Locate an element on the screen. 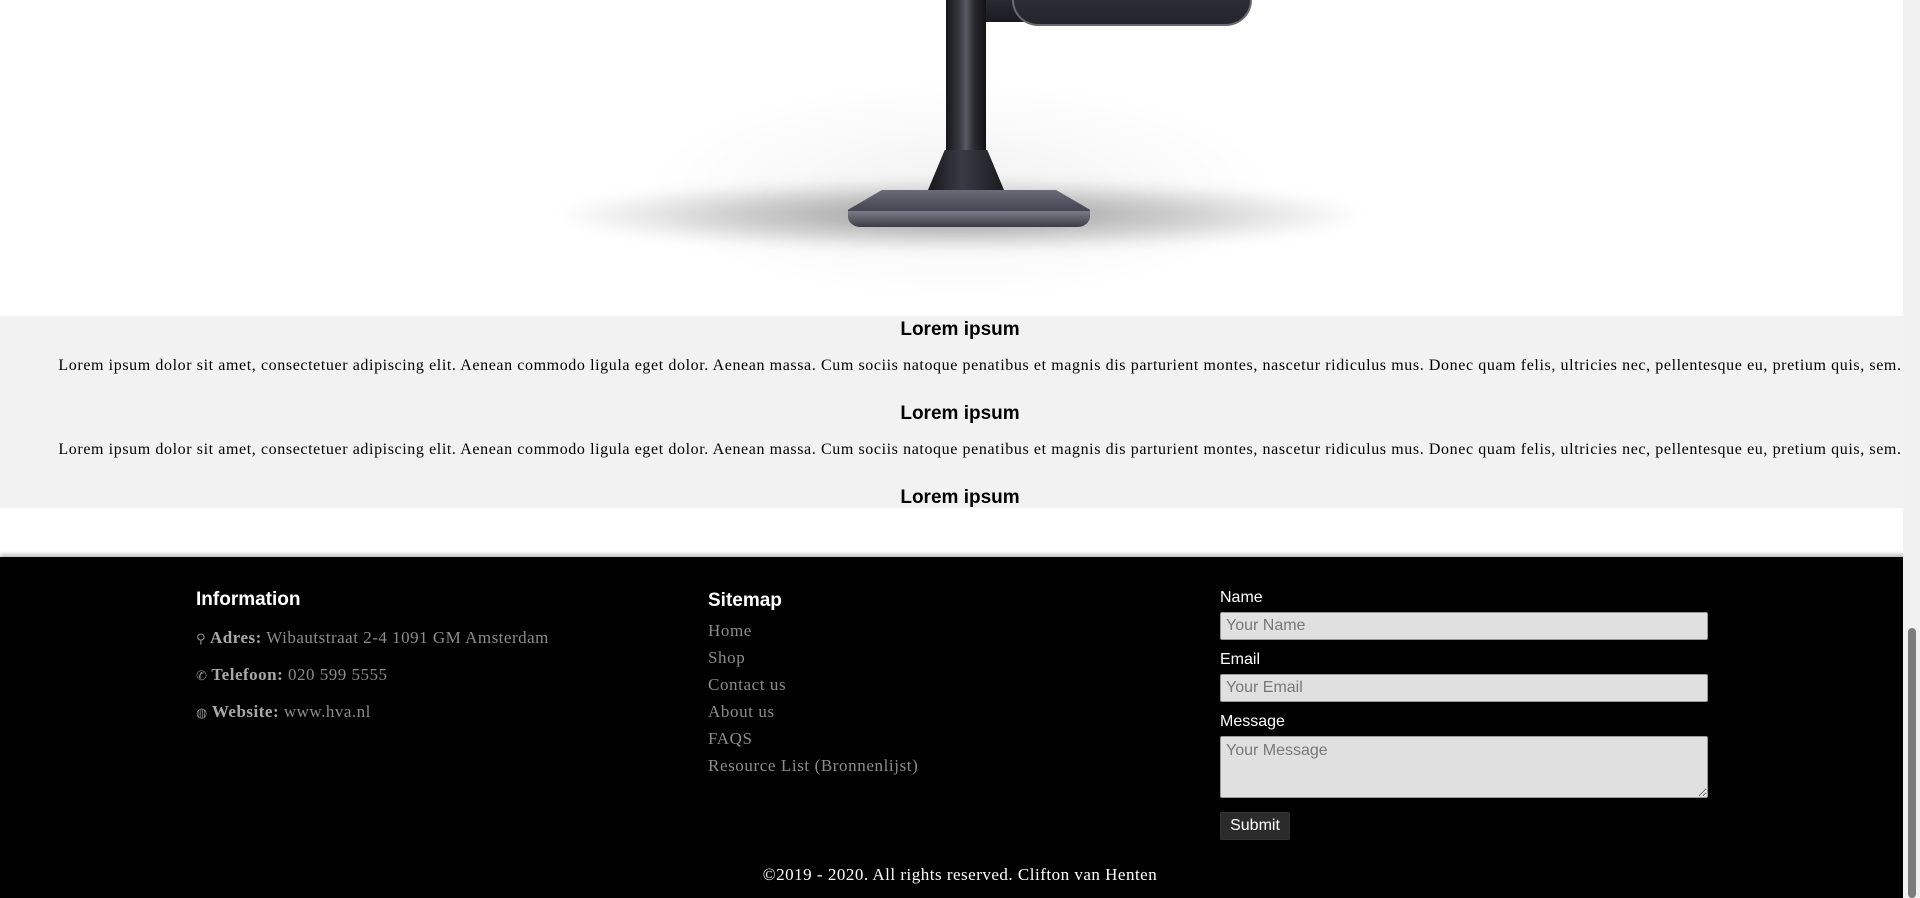 Image resolution: width=1920 pixels, height=898 pixels. phone-icon: ✆ is located at coordinates (202, 676).